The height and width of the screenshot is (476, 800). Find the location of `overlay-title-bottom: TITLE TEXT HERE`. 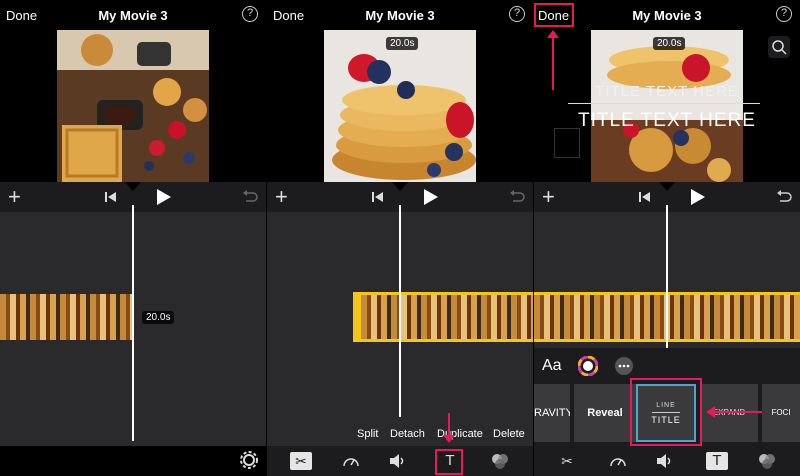

overlay-title-bottom: TITLE TEXT HERE is located at coordinates (667, 120).